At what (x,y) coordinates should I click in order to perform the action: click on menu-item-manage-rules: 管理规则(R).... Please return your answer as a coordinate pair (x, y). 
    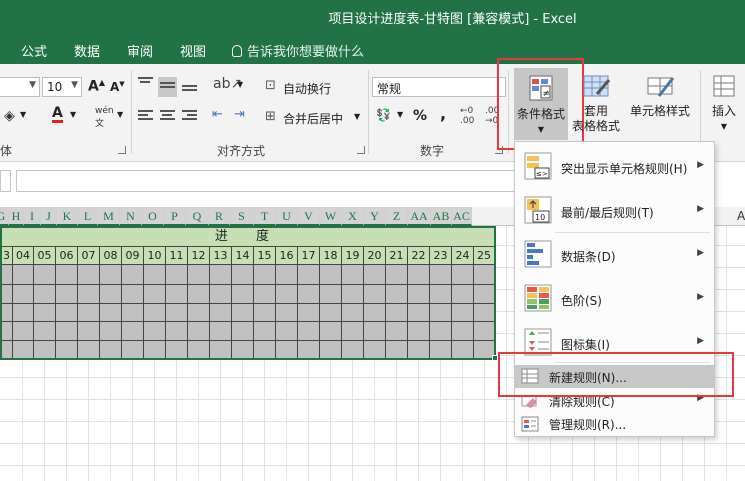
    Looking at the image, I should click on (614, 424).